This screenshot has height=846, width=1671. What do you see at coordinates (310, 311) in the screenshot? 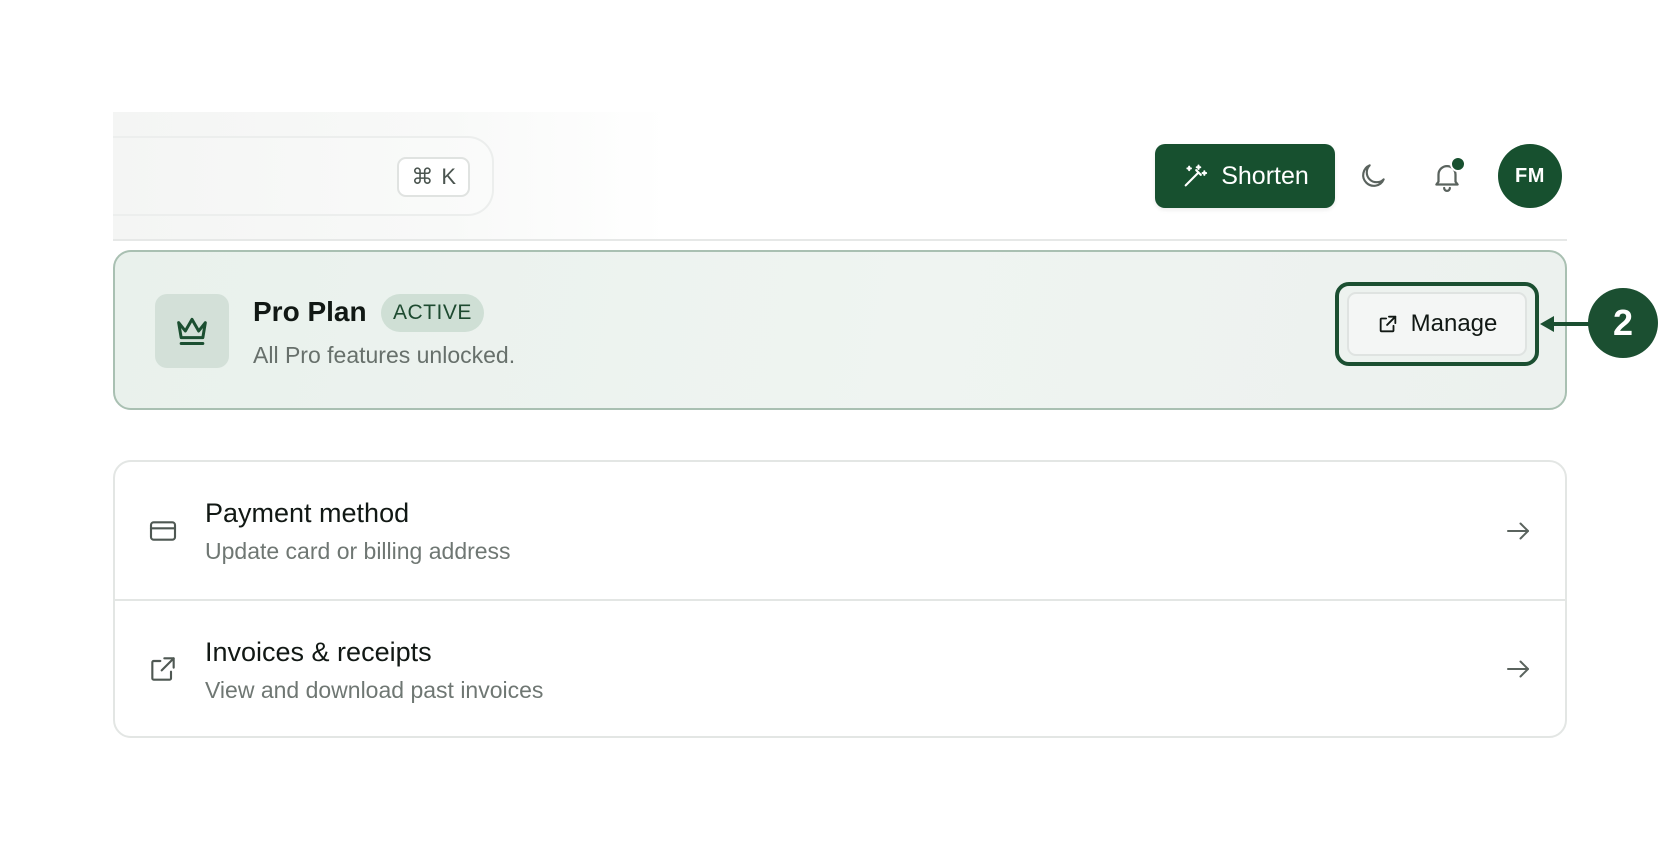
I see `plan-title: Pro Plan` at bounding box center [310, 311].